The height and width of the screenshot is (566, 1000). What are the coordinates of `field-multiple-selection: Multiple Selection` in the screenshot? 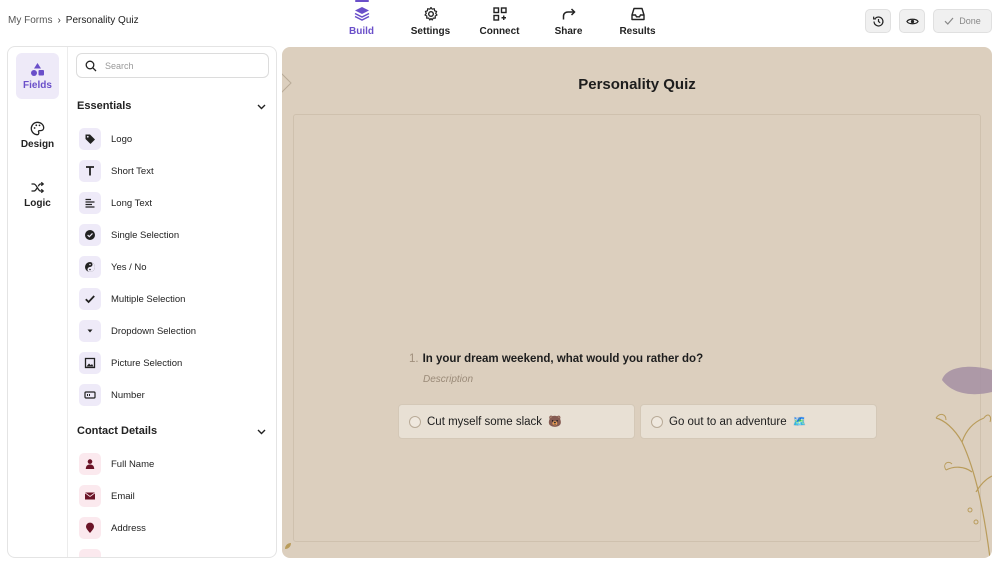 It's located at (132, 299).